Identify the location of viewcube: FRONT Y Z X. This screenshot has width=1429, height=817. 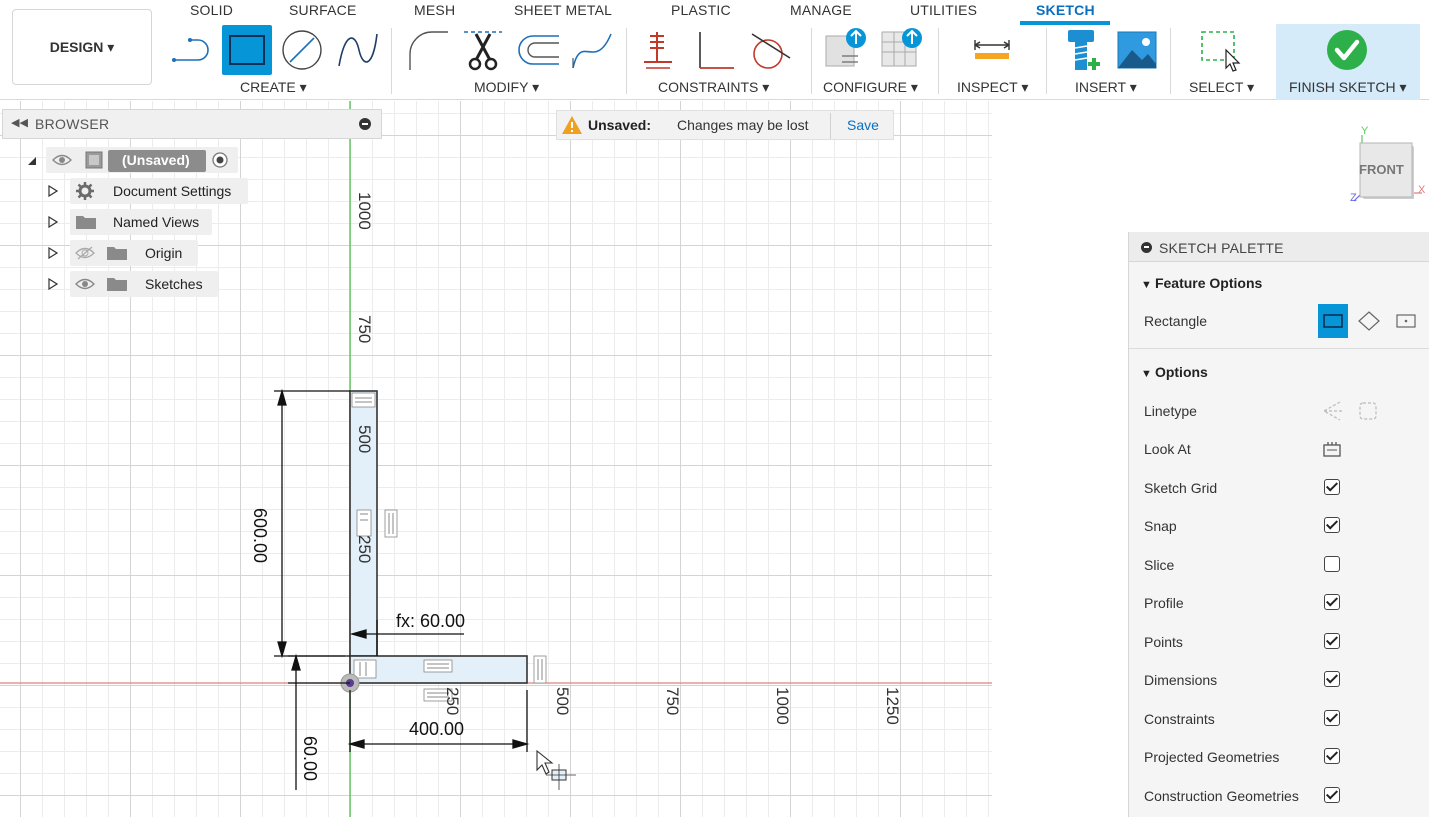
(1384, 170).